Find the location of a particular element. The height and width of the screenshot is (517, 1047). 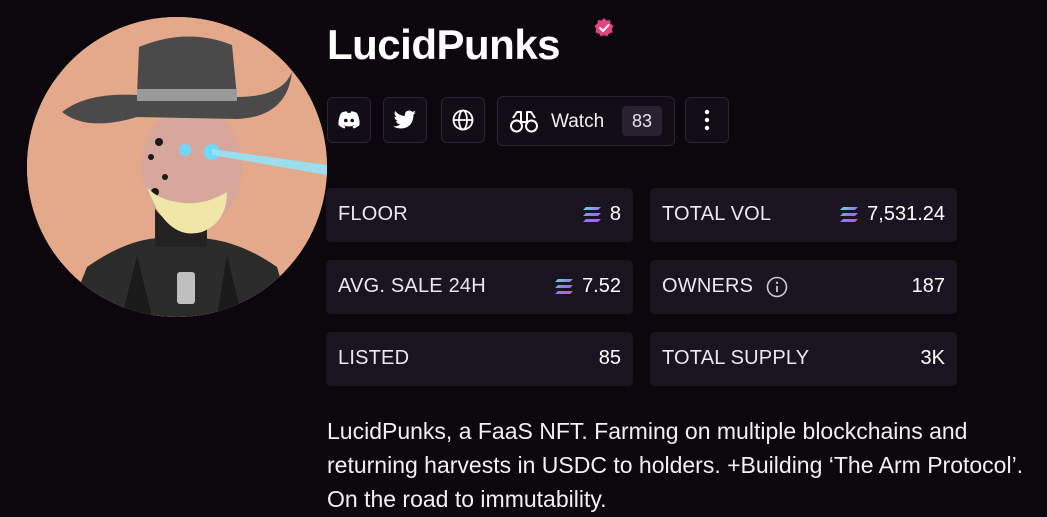

discord-icon is located at coordinates (349, 120).